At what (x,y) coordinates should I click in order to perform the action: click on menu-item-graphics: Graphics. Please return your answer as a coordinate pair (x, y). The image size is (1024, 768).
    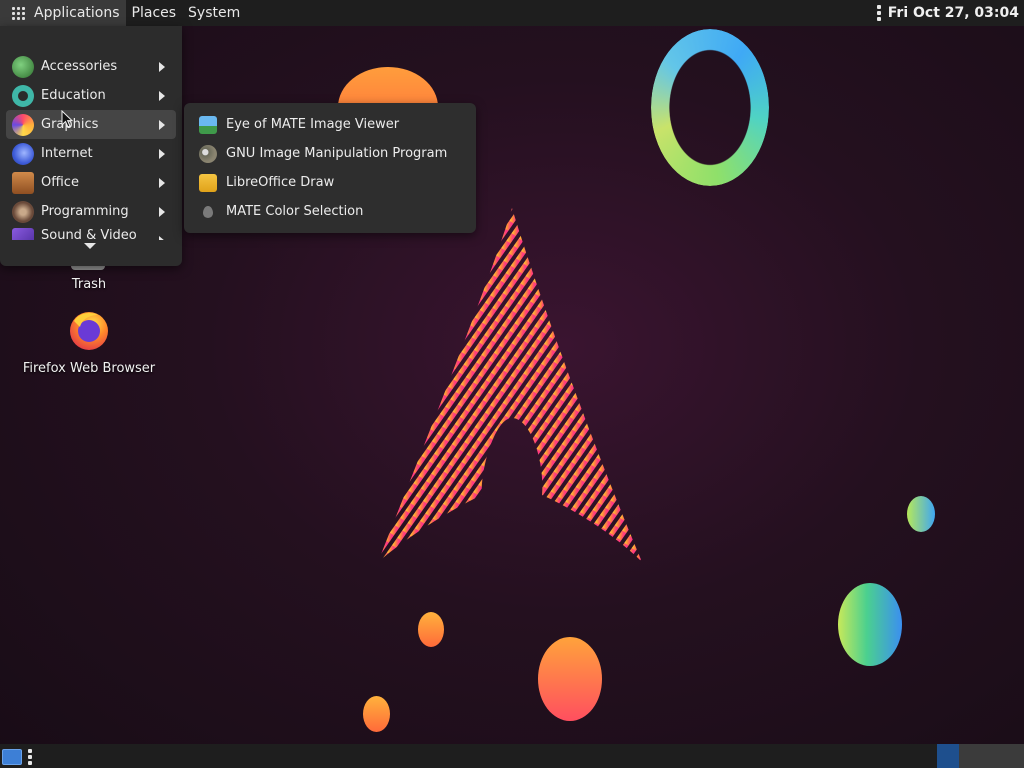
    Looking at the image, I should click on (91, 124).